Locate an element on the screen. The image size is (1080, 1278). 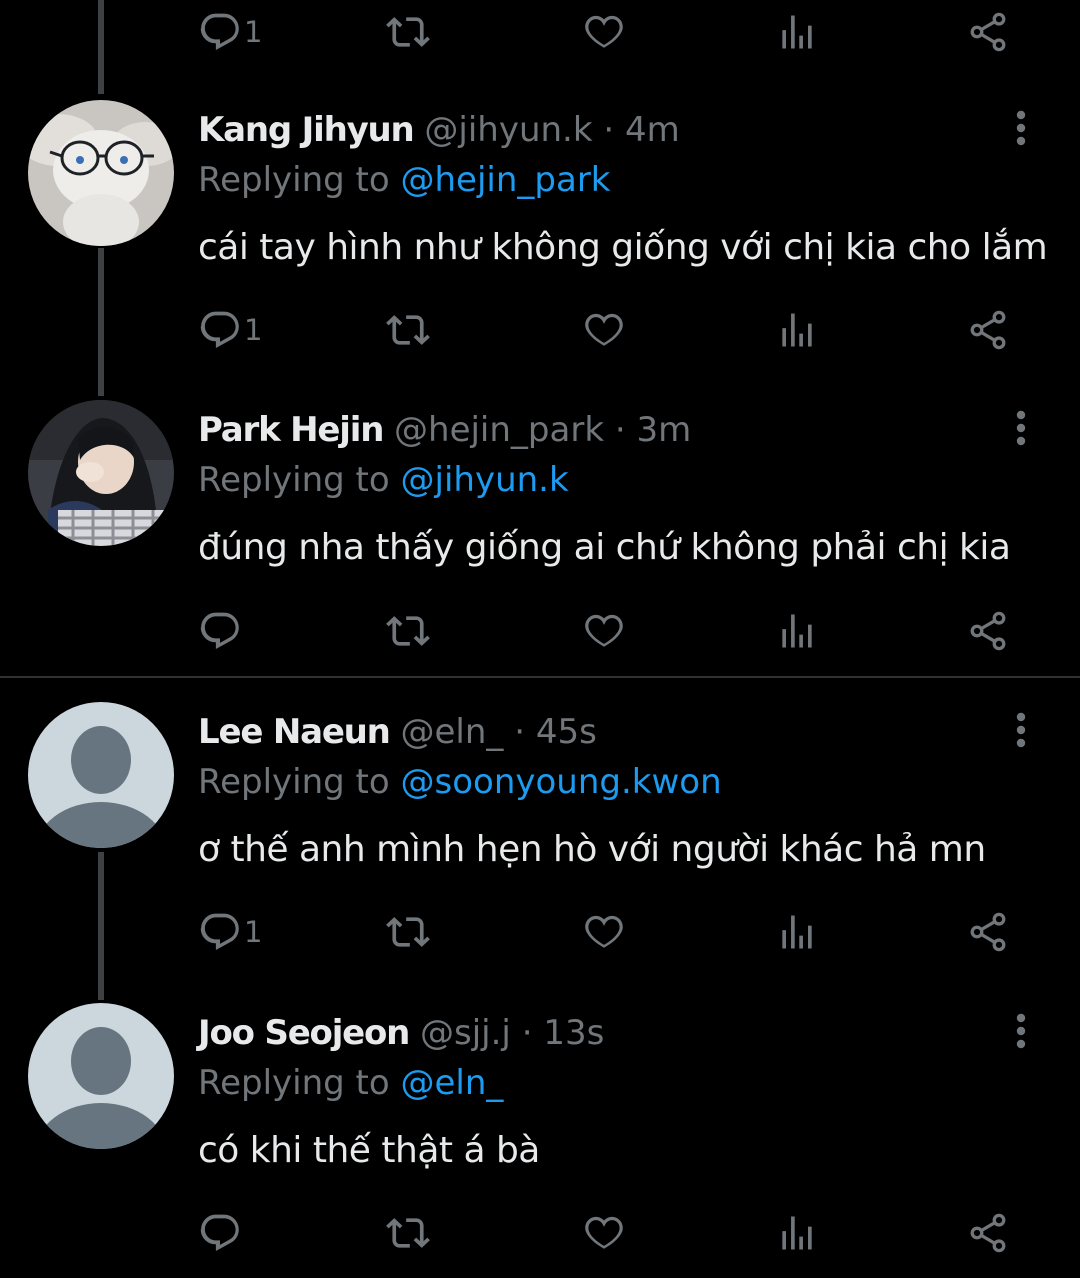
replying-to-line: Replying to @eln_ is located at coordinates (350, 1083).